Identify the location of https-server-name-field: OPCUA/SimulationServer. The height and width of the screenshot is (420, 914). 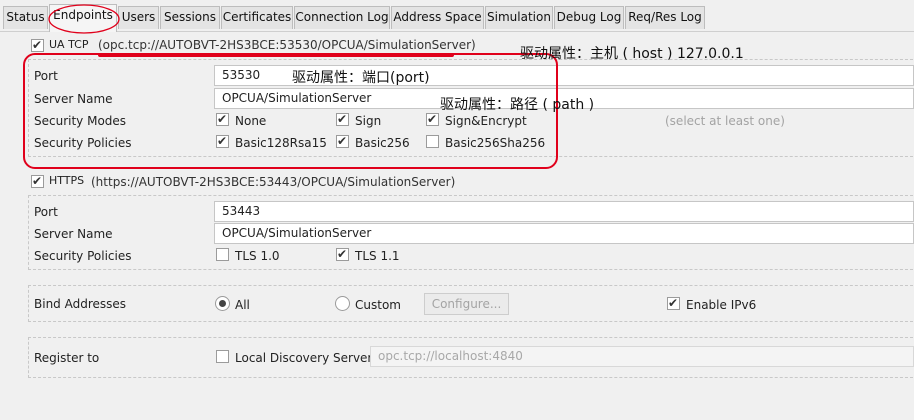
(564, 233).